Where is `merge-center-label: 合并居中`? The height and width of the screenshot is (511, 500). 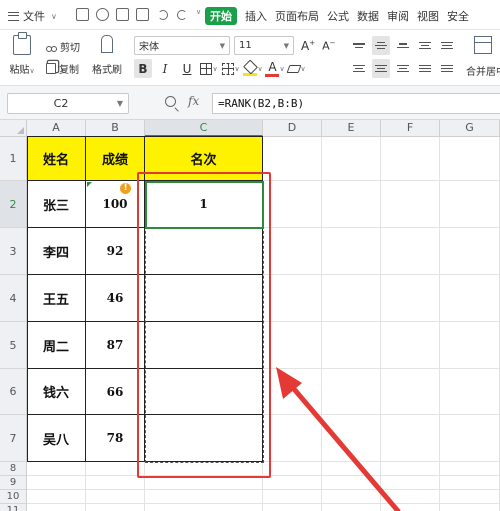 merge-center-label: 合并居中 is located at coordinates (483, 72).